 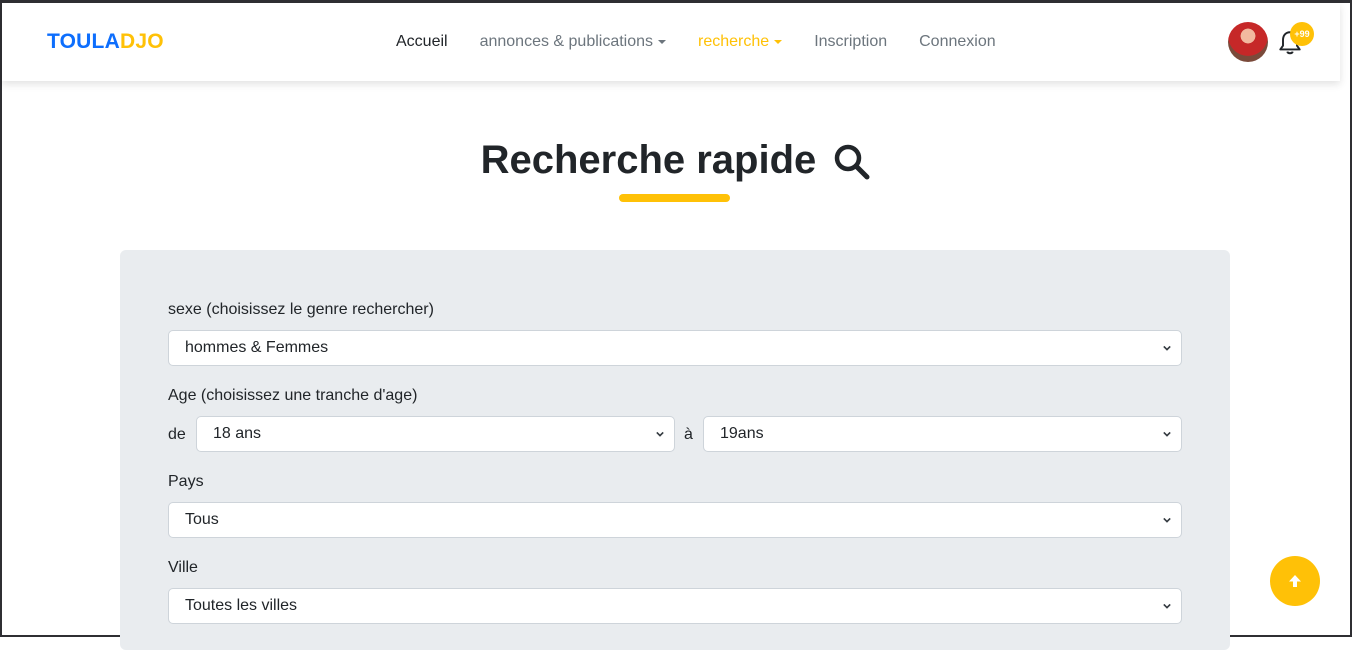 What do you see at coordinates (293, 395) in the screenshot?
I see `age-label: Age (choisissez une tranche d'age)` at bounding box center [293, 395].